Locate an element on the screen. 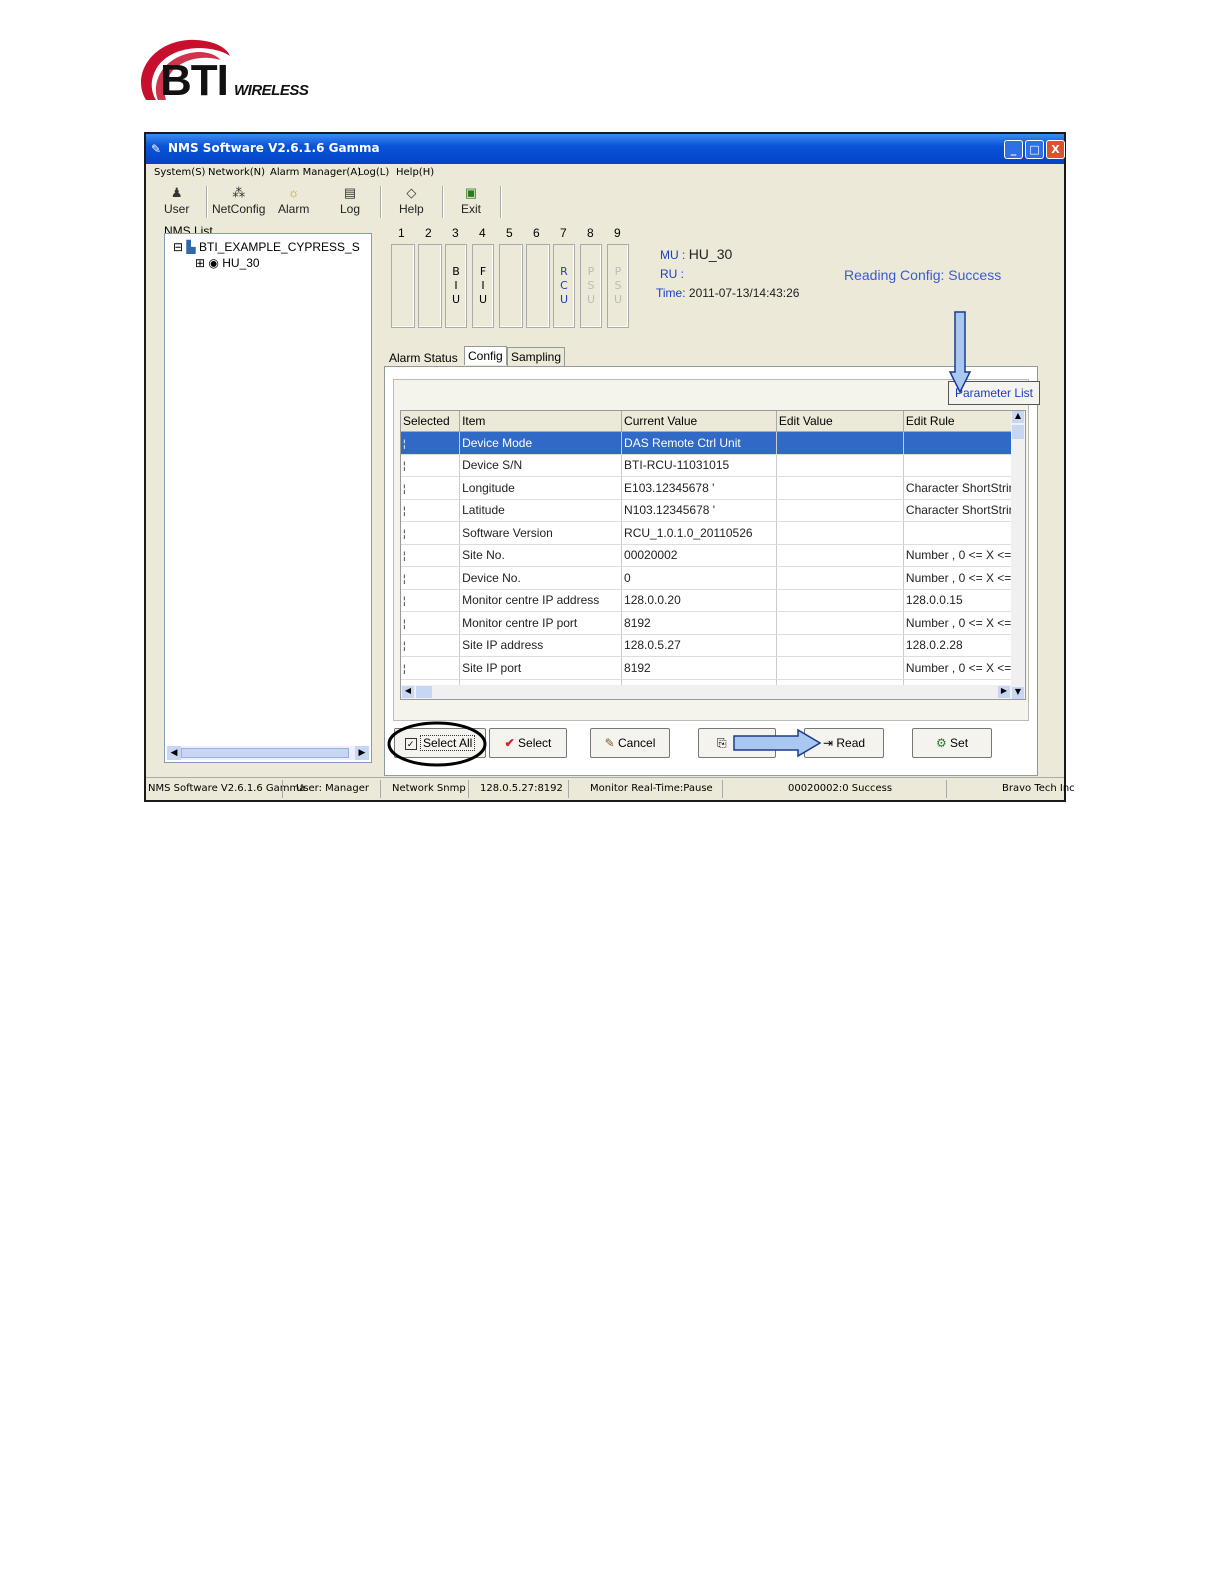  menu-system: System(S) is located at coordinates (179, 172).